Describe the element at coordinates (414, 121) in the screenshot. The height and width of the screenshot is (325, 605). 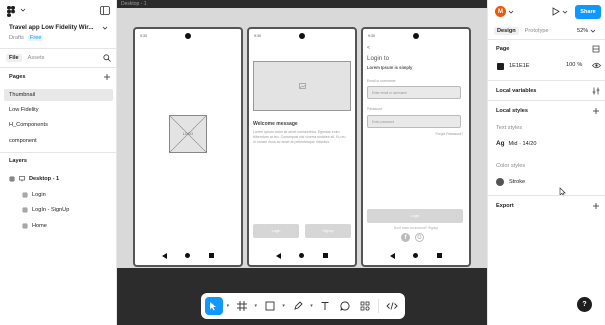
I see `password-field: Enter password` at that location.